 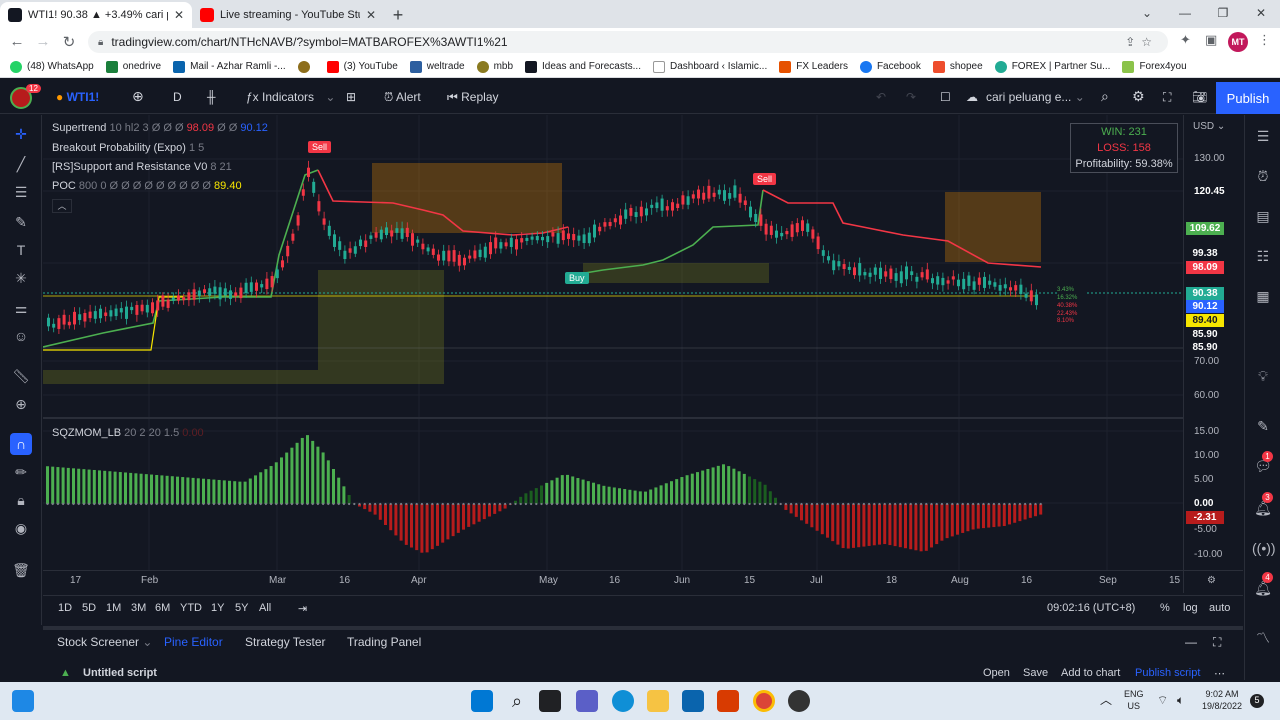 I want to click on symbol-search-button: ● WTI1!, so click(x=77, y=97).